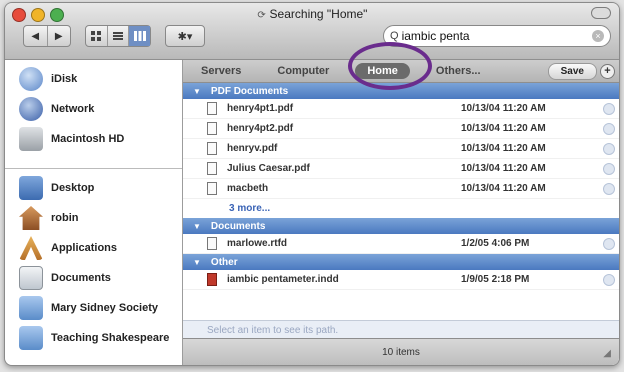  What do you see at coordinates (257, 243) in the screenshot?
I see `file-name: marlowe.rtfd` at bounding box center [257, 243].